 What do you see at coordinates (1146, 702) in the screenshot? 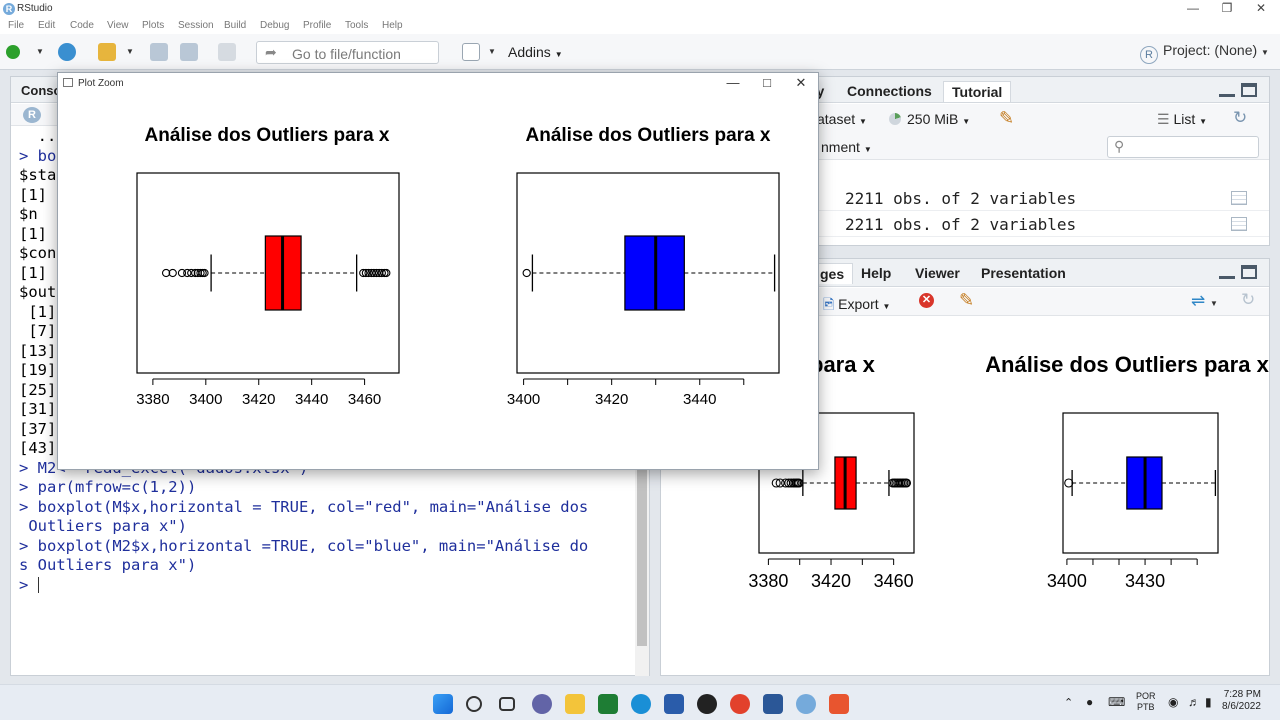
I see `language-indicator: POR PTB` at bounding box center [1146, 702].